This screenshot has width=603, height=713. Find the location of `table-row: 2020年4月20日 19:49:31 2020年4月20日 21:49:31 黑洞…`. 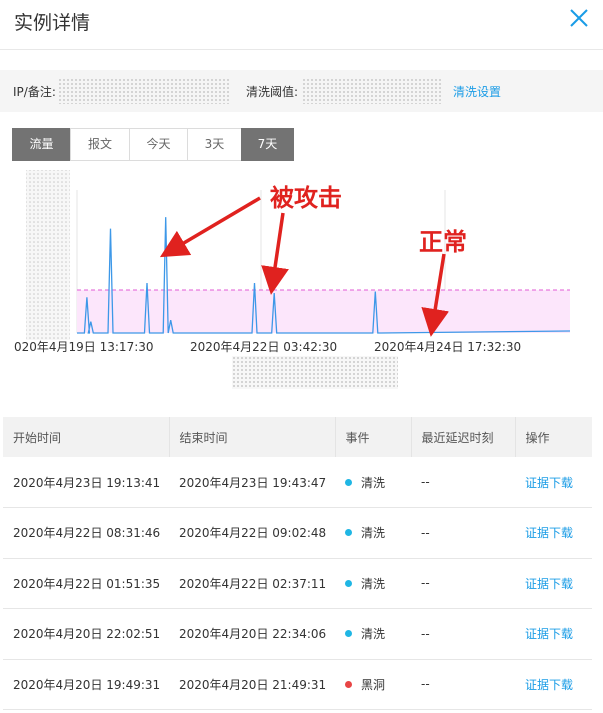

table-row: 2020年4月20日 19:49:31 2020年4月20日 21:49:31 黑洞… is located at coordinates (297, 684).